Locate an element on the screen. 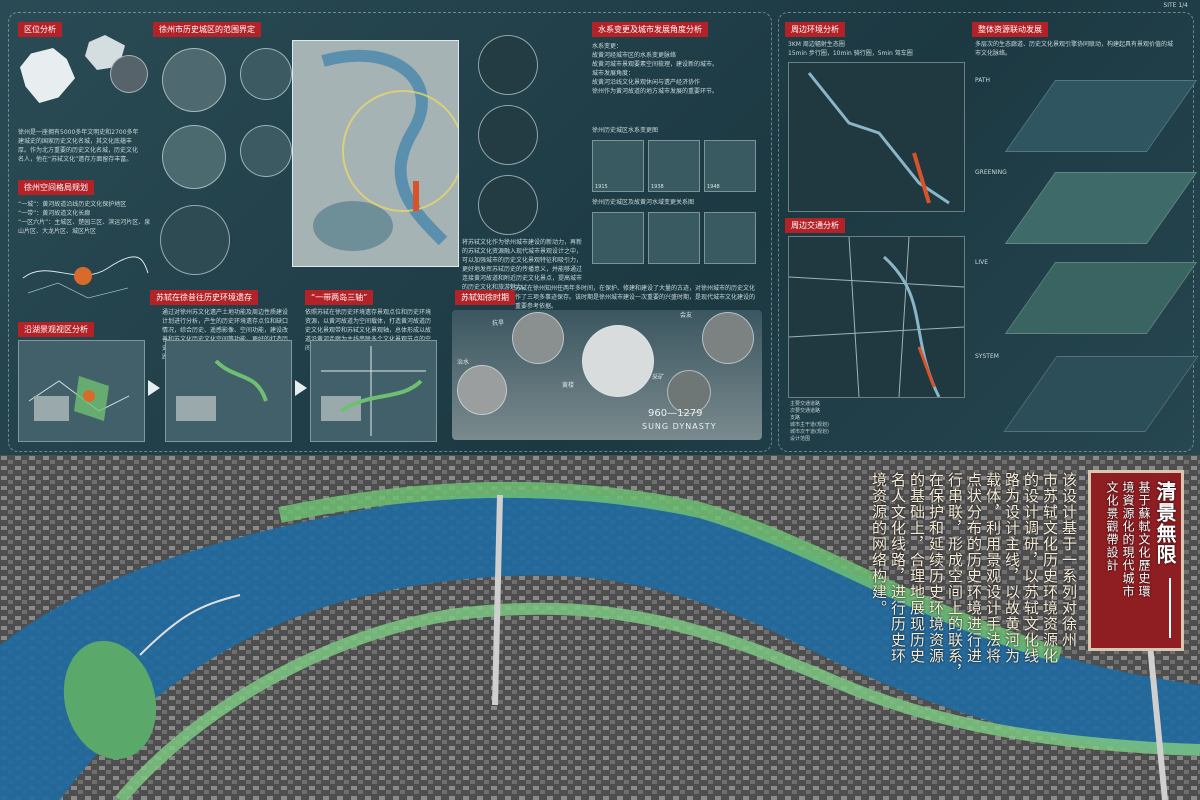  tag-location: 区位分析 is located at coordinates (40, 29).